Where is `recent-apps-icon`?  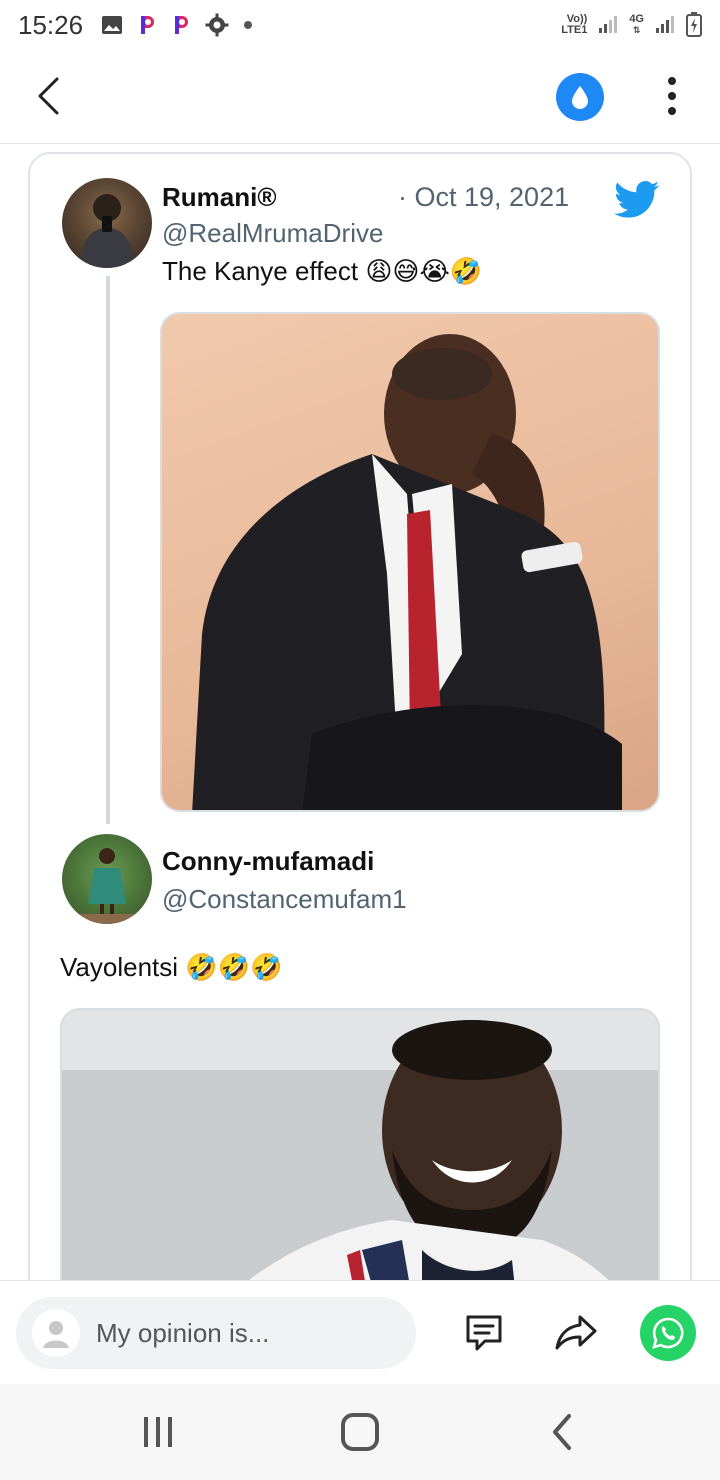 recent-apps-icon is located at coordinates (158, 1432).